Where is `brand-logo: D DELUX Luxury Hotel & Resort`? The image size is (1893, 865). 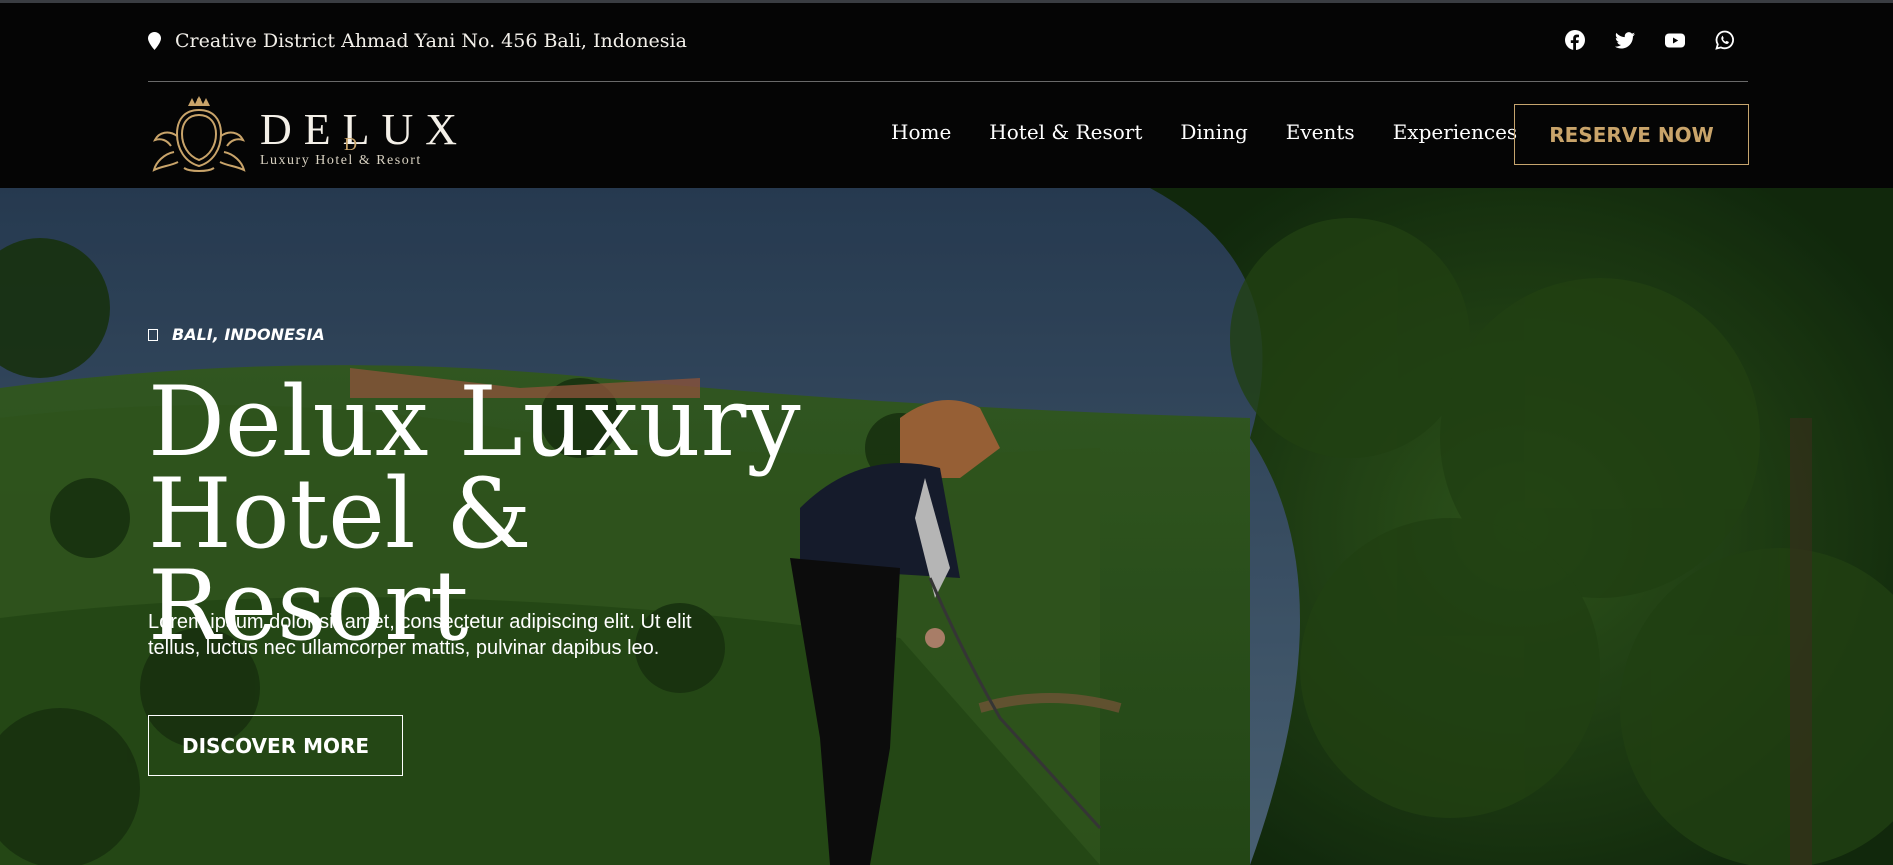
brand-logo: D DELUX Luxury Hotel & Resort is located at coordinates (308, 138).